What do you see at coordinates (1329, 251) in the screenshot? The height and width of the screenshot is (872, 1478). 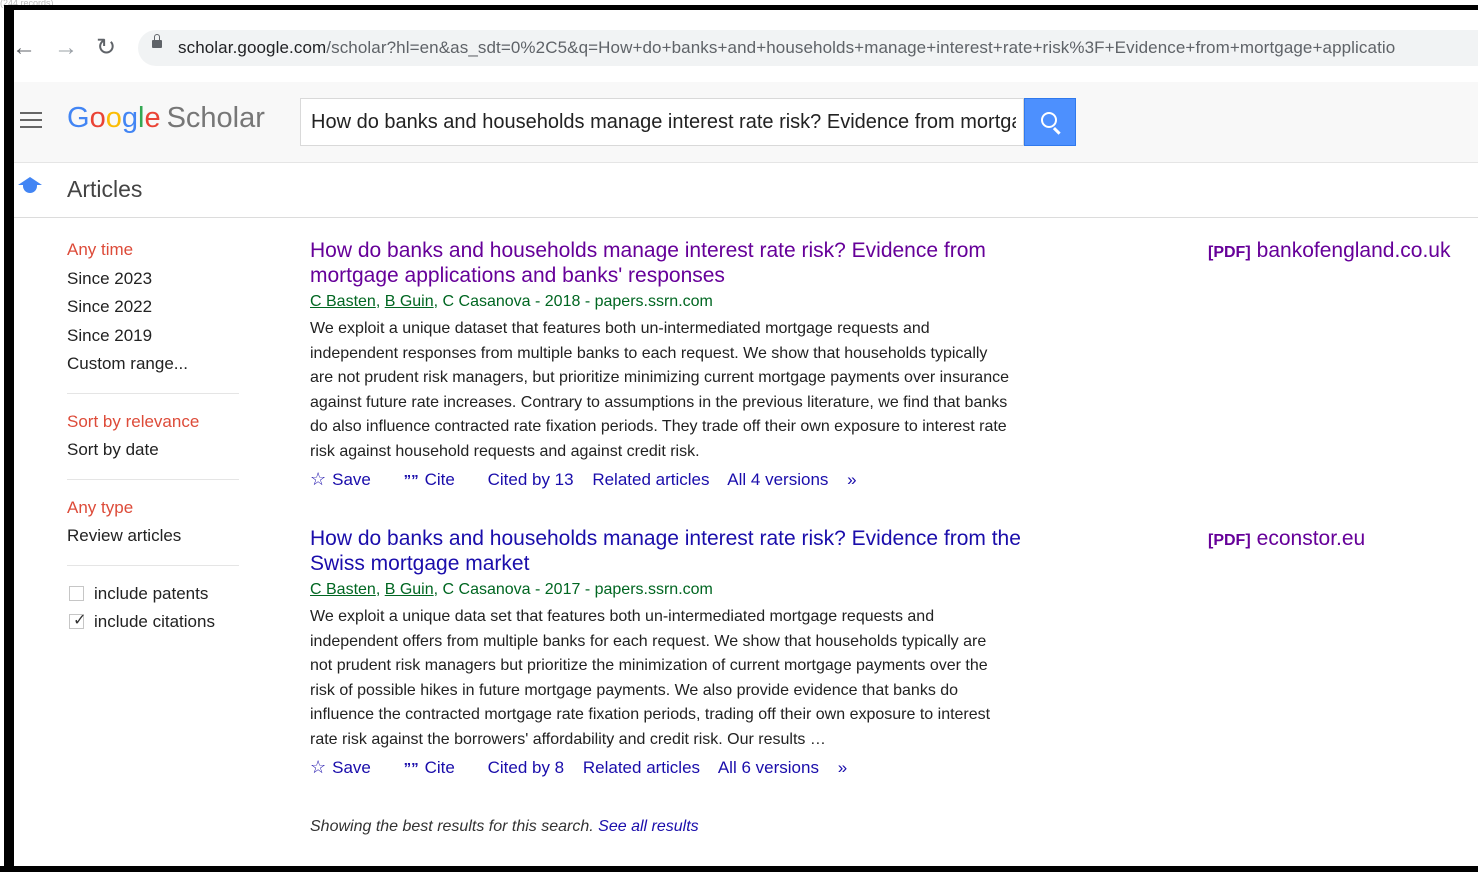 I see `pdf-link: [PDF] bankofengland.co.uk` at bounding box center [1329, 251].